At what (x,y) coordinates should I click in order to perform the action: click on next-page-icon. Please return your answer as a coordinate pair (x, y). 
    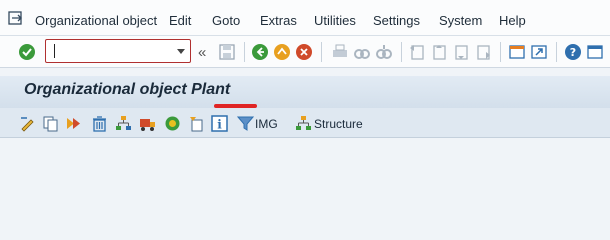
    Looking at the image, I should click on (461, 52).